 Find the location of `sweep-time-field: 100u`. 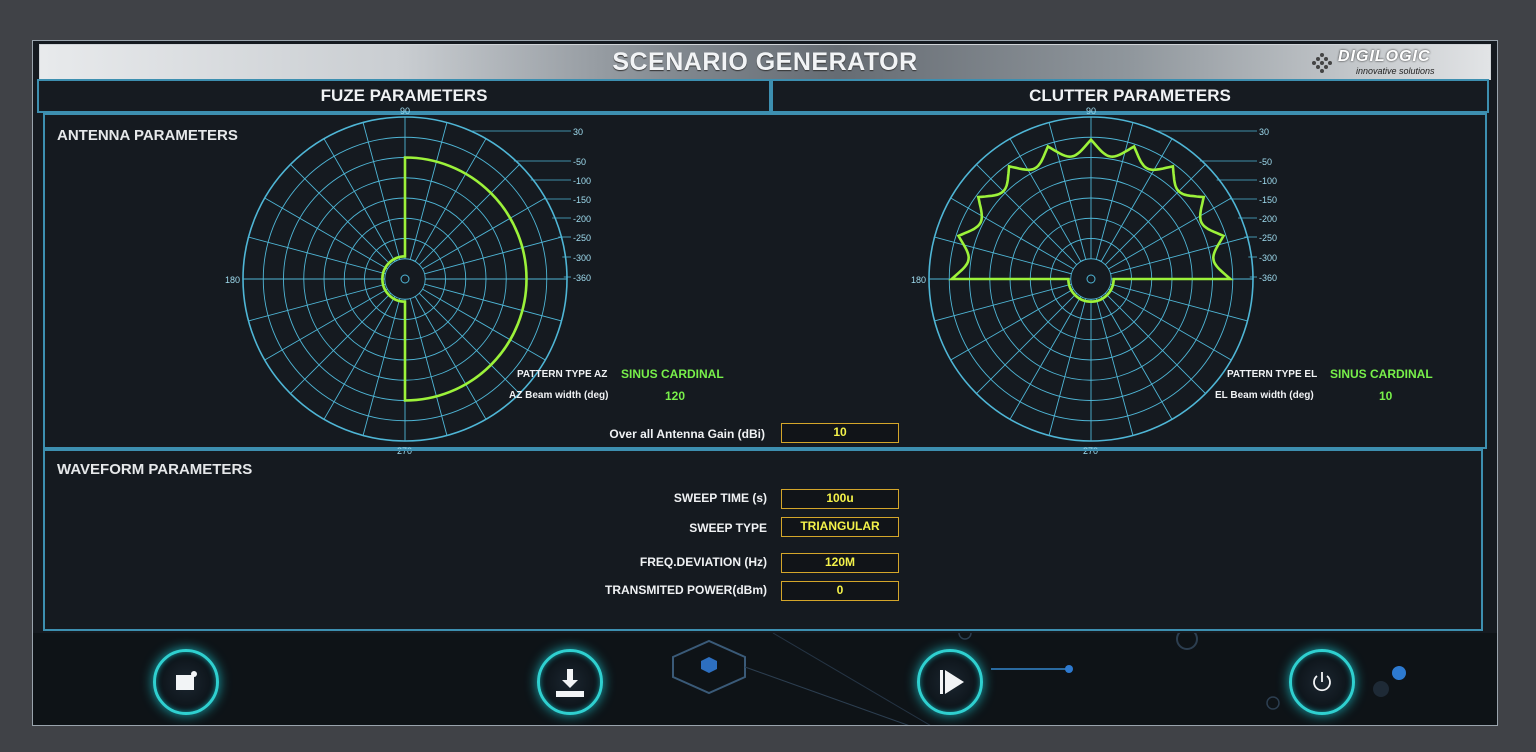

sweep-time-field: 100u is located at coordinates (840, 499).